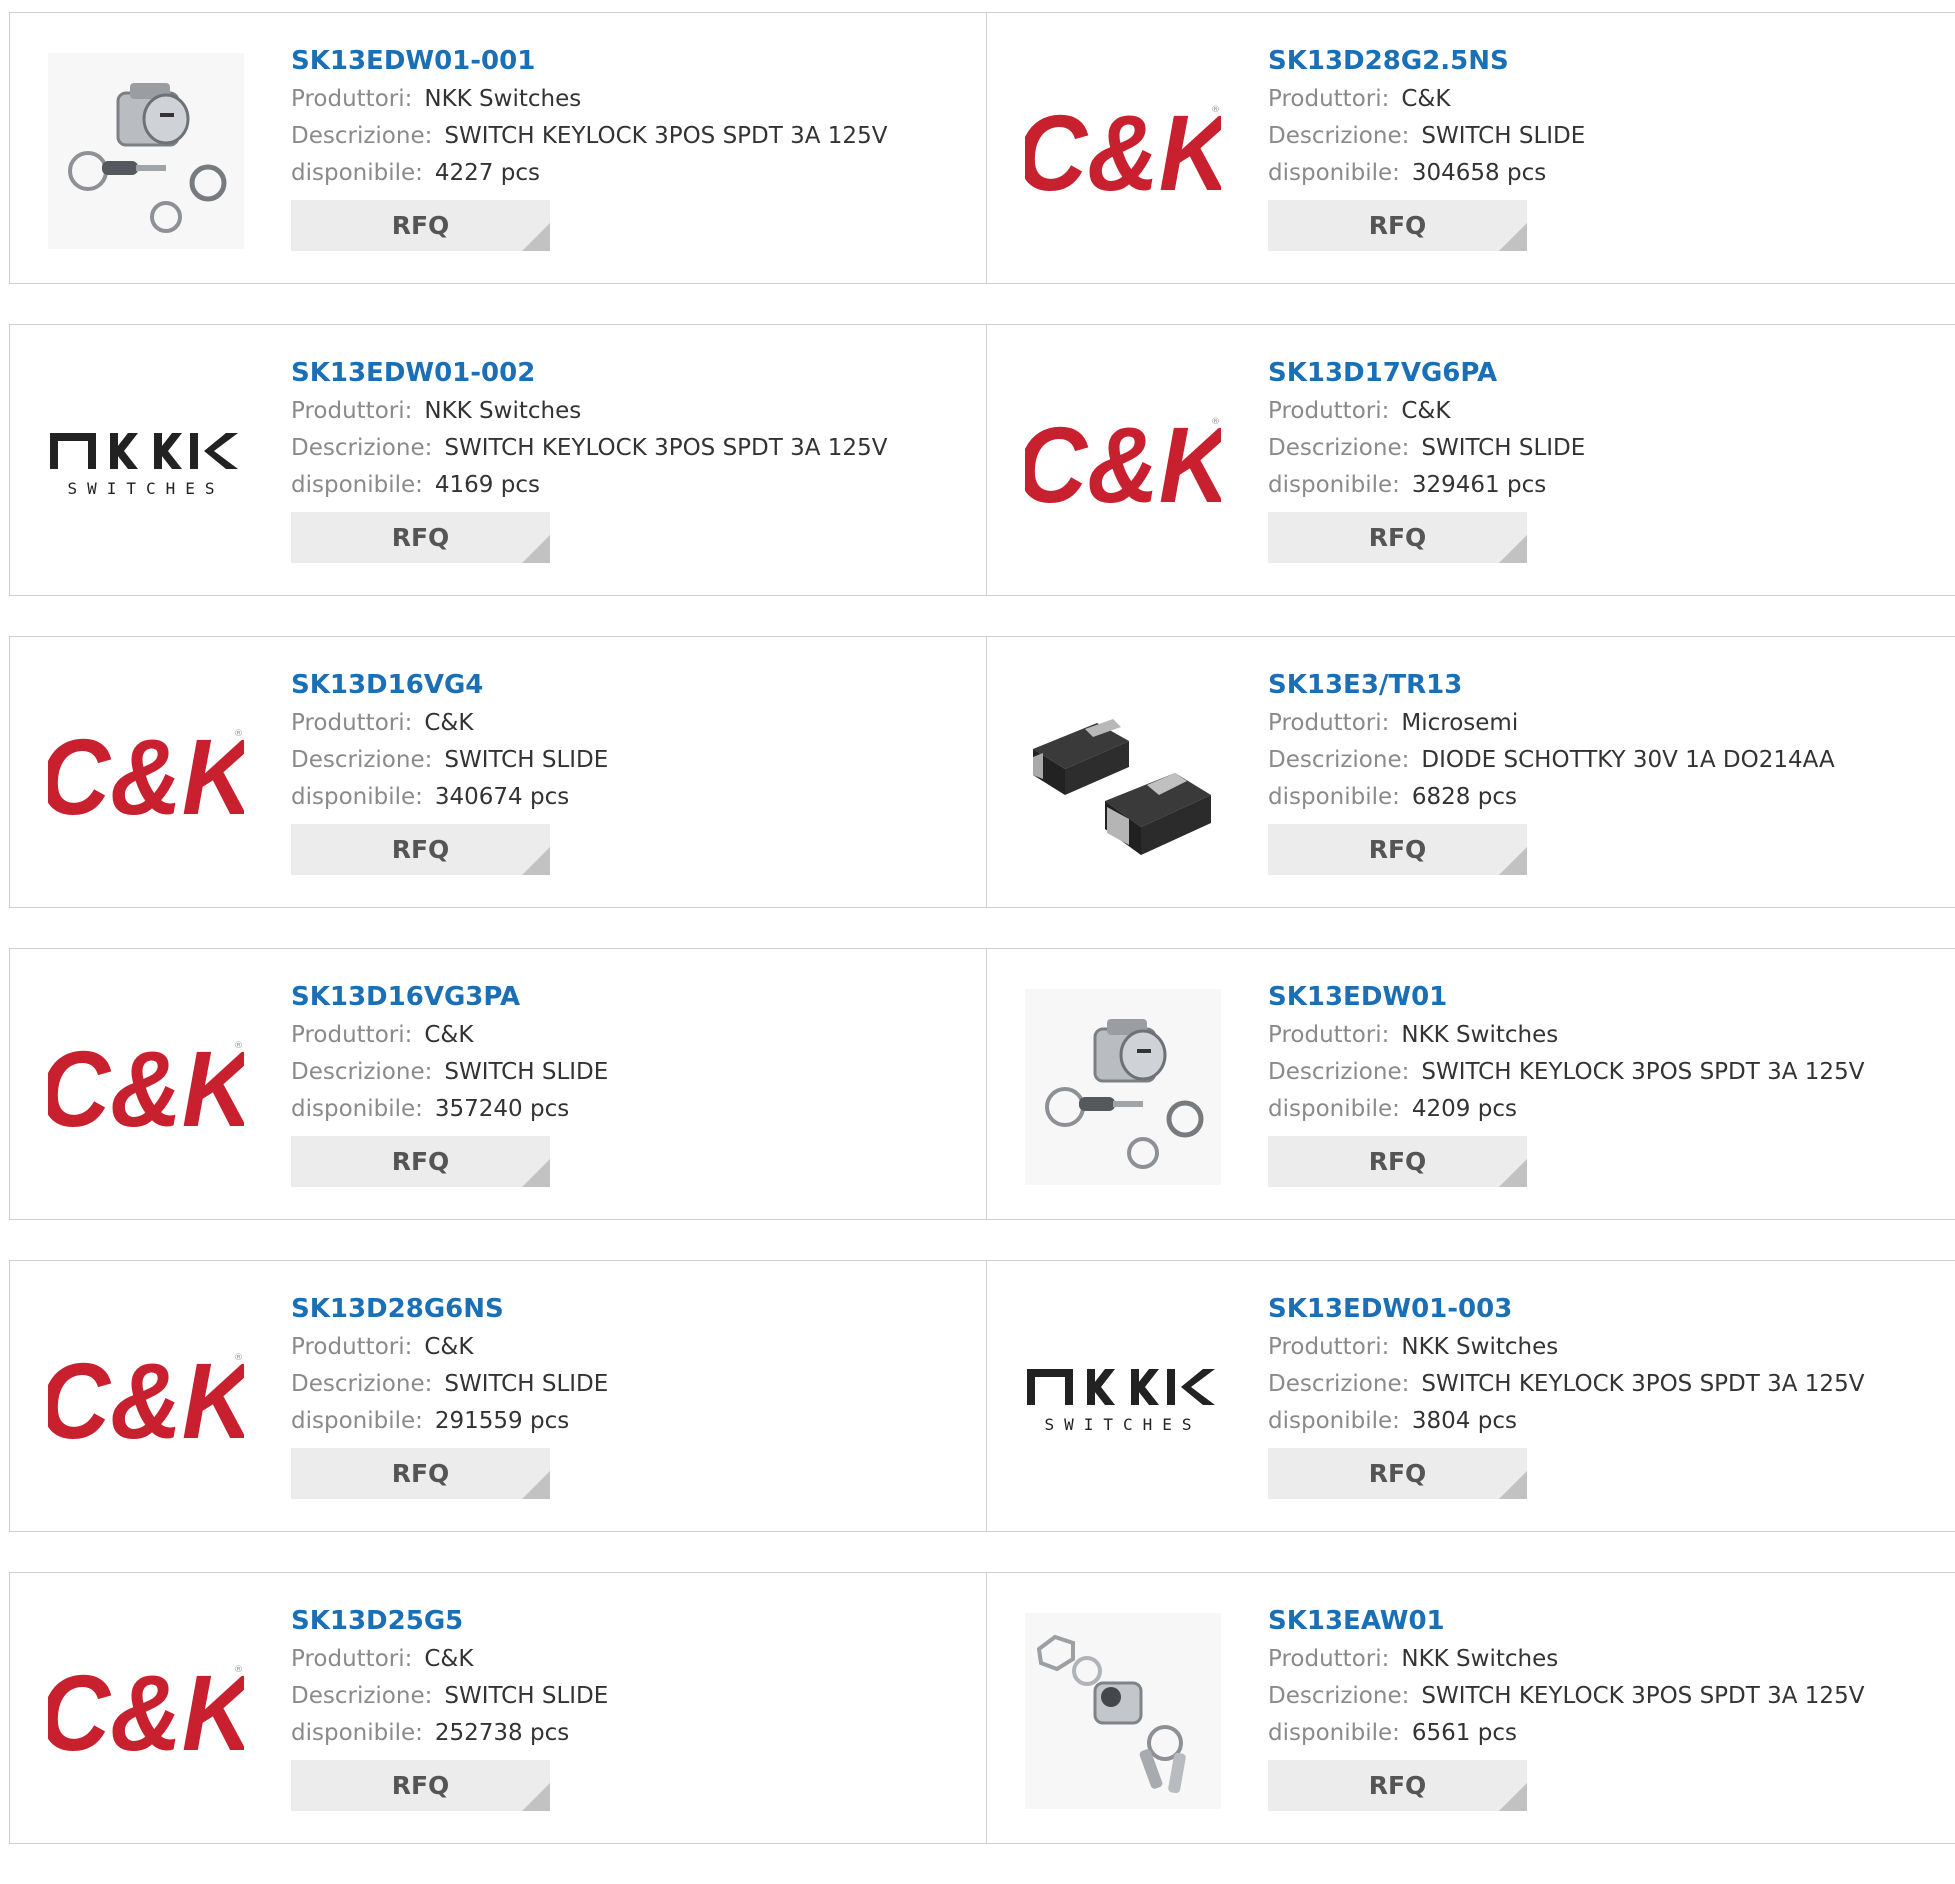 This screenshot has width=1955, height=1884. What do you see at coordinates (1598, 998) in the screenshot?
I see `part-number-link: SK13EDW01` at bounding box center [1598, 998].